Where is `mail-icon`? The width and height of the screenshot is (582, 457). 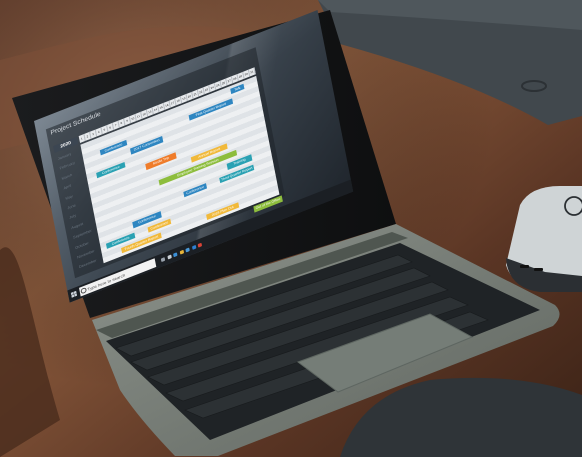 mail-icon is located at coordinates (187, 250).